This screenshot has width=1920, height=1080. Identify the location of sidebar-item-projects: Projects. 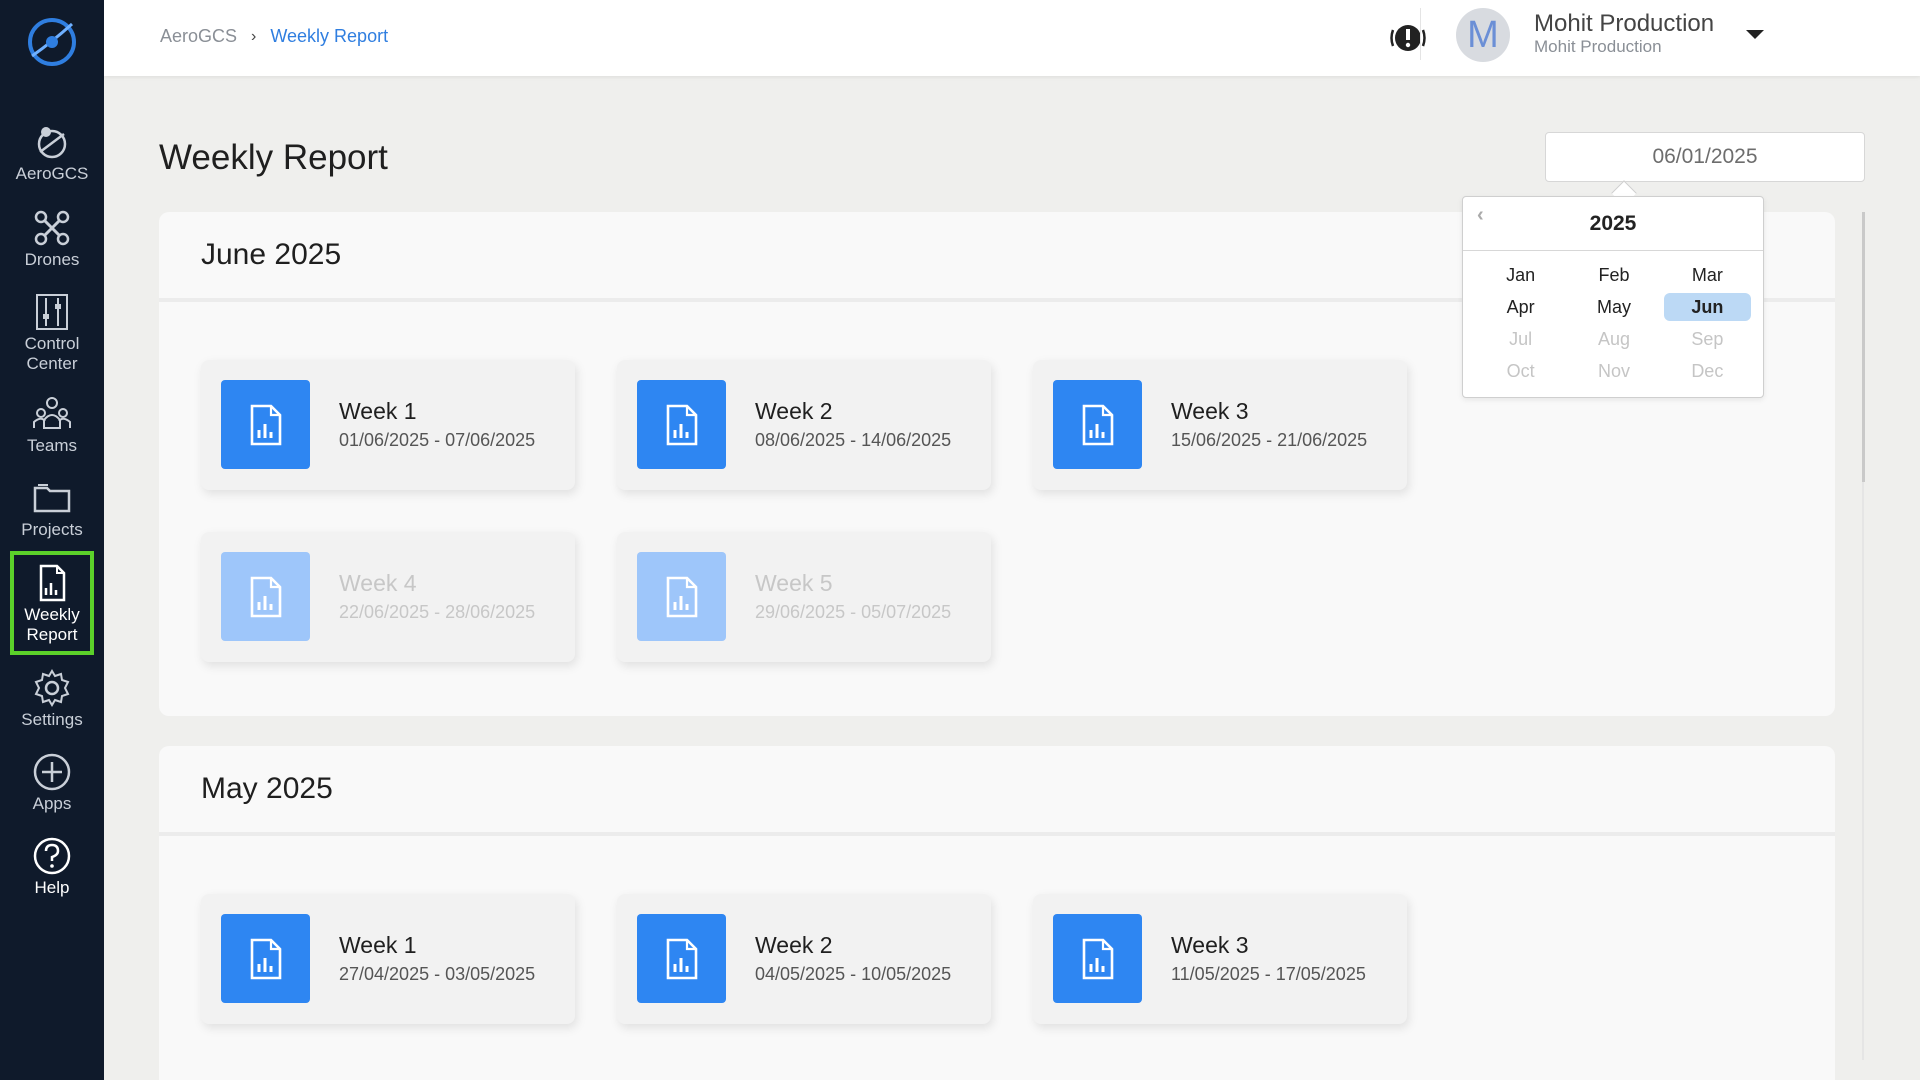
(52, 509).